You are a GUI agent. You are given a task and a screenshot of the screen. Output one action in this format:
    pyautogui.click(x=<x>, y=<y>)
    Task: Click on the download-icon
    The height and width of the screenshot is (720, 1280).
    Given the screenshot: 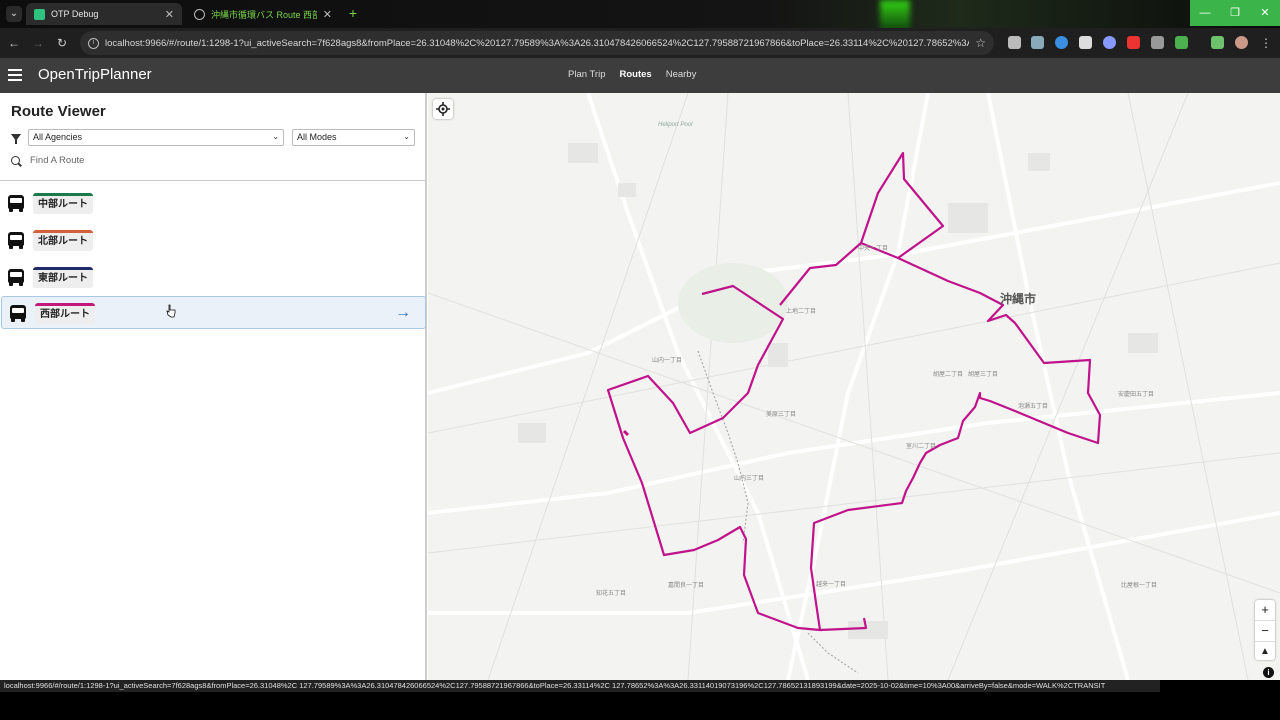 What is the action you would take?
    pyautogui.click(x=1217, y=42)
    